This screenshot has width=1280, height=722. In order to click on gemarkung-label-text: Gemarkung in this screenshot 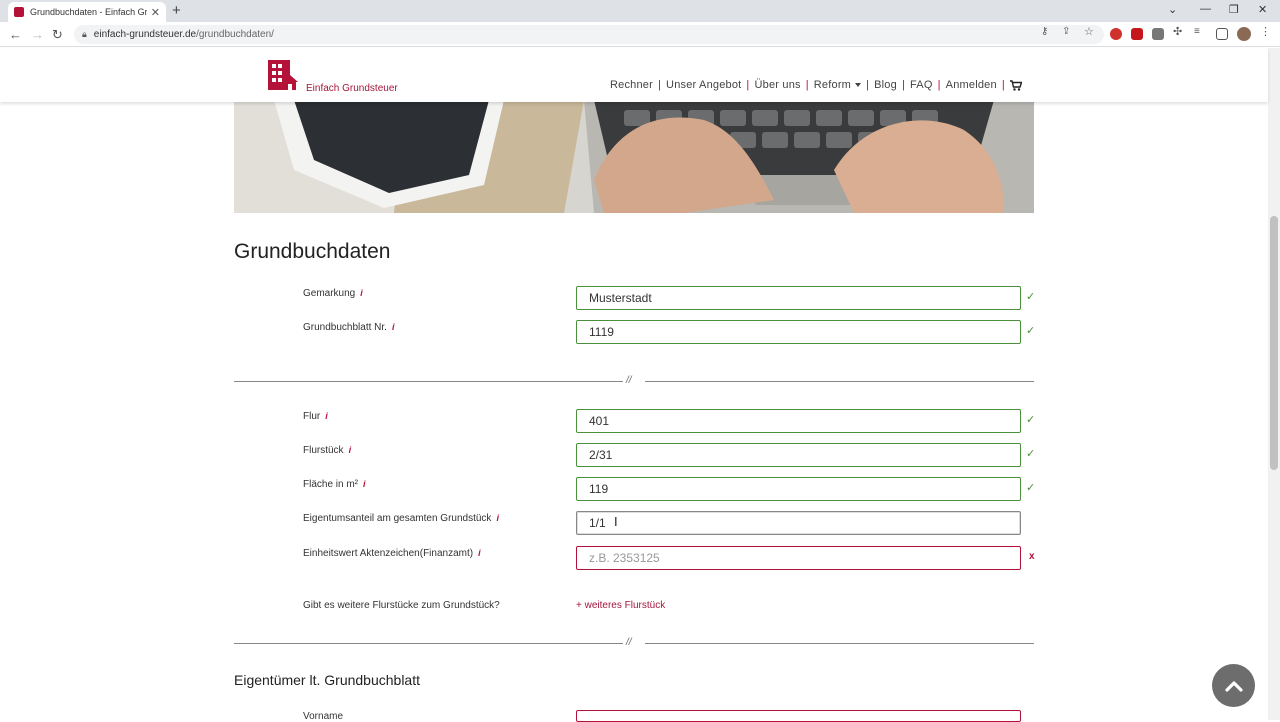, I will do `click(329, 293)`.